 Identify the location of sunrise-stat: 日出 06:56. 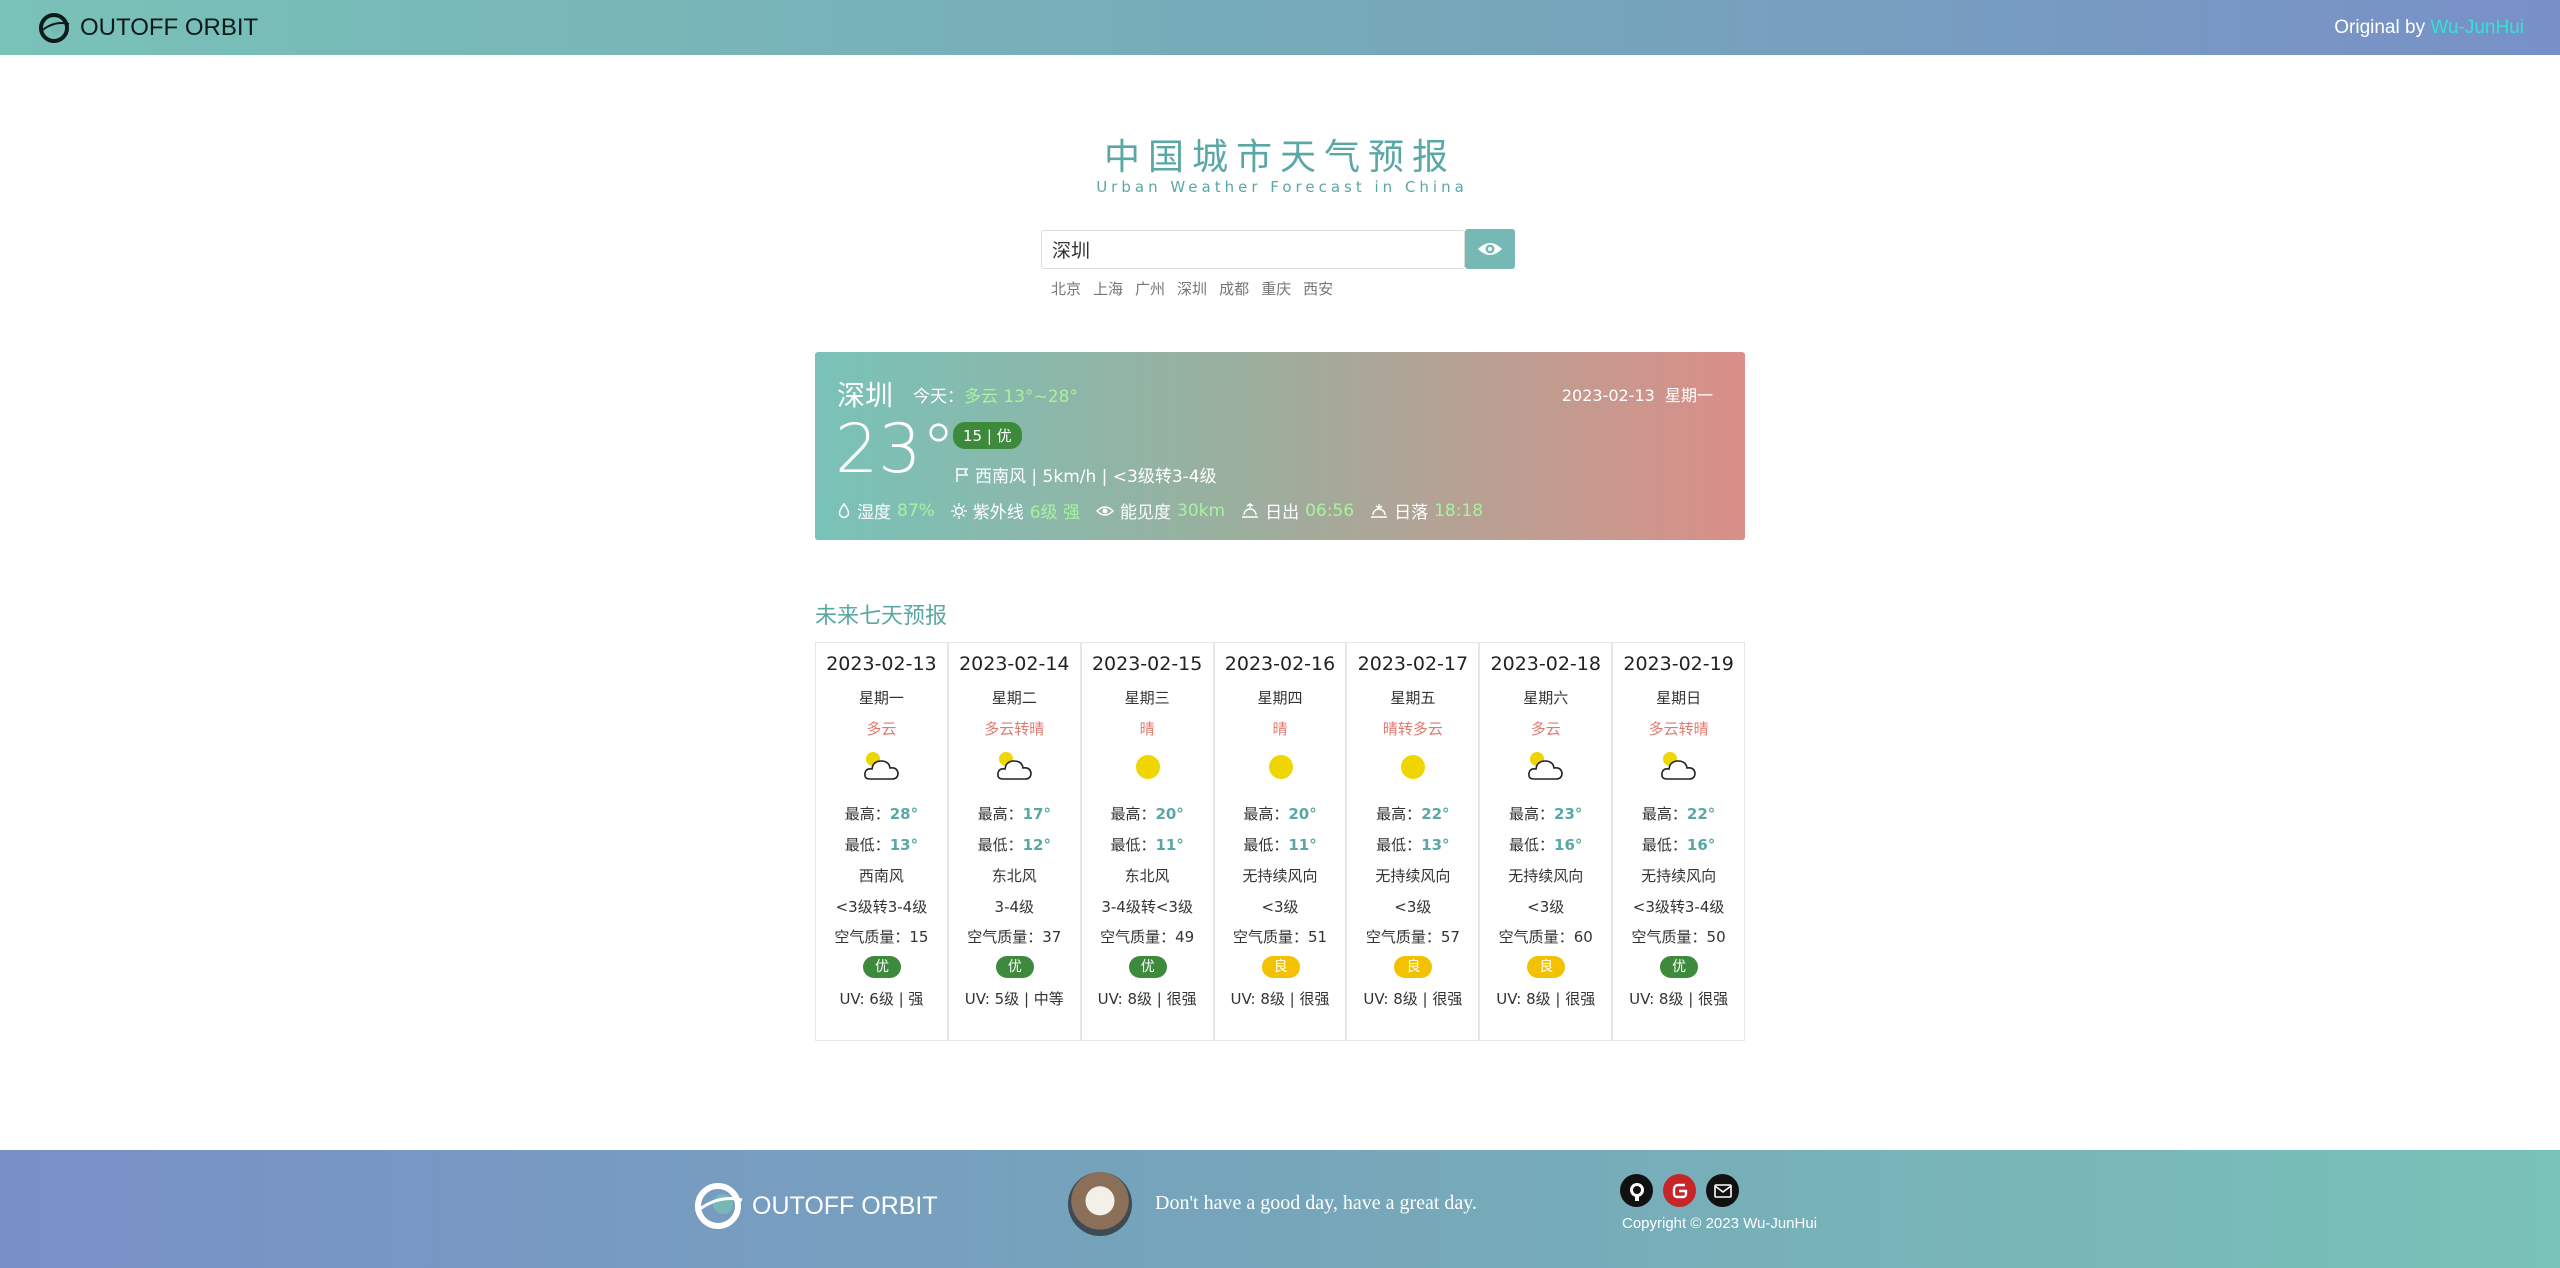
(1297, 510).